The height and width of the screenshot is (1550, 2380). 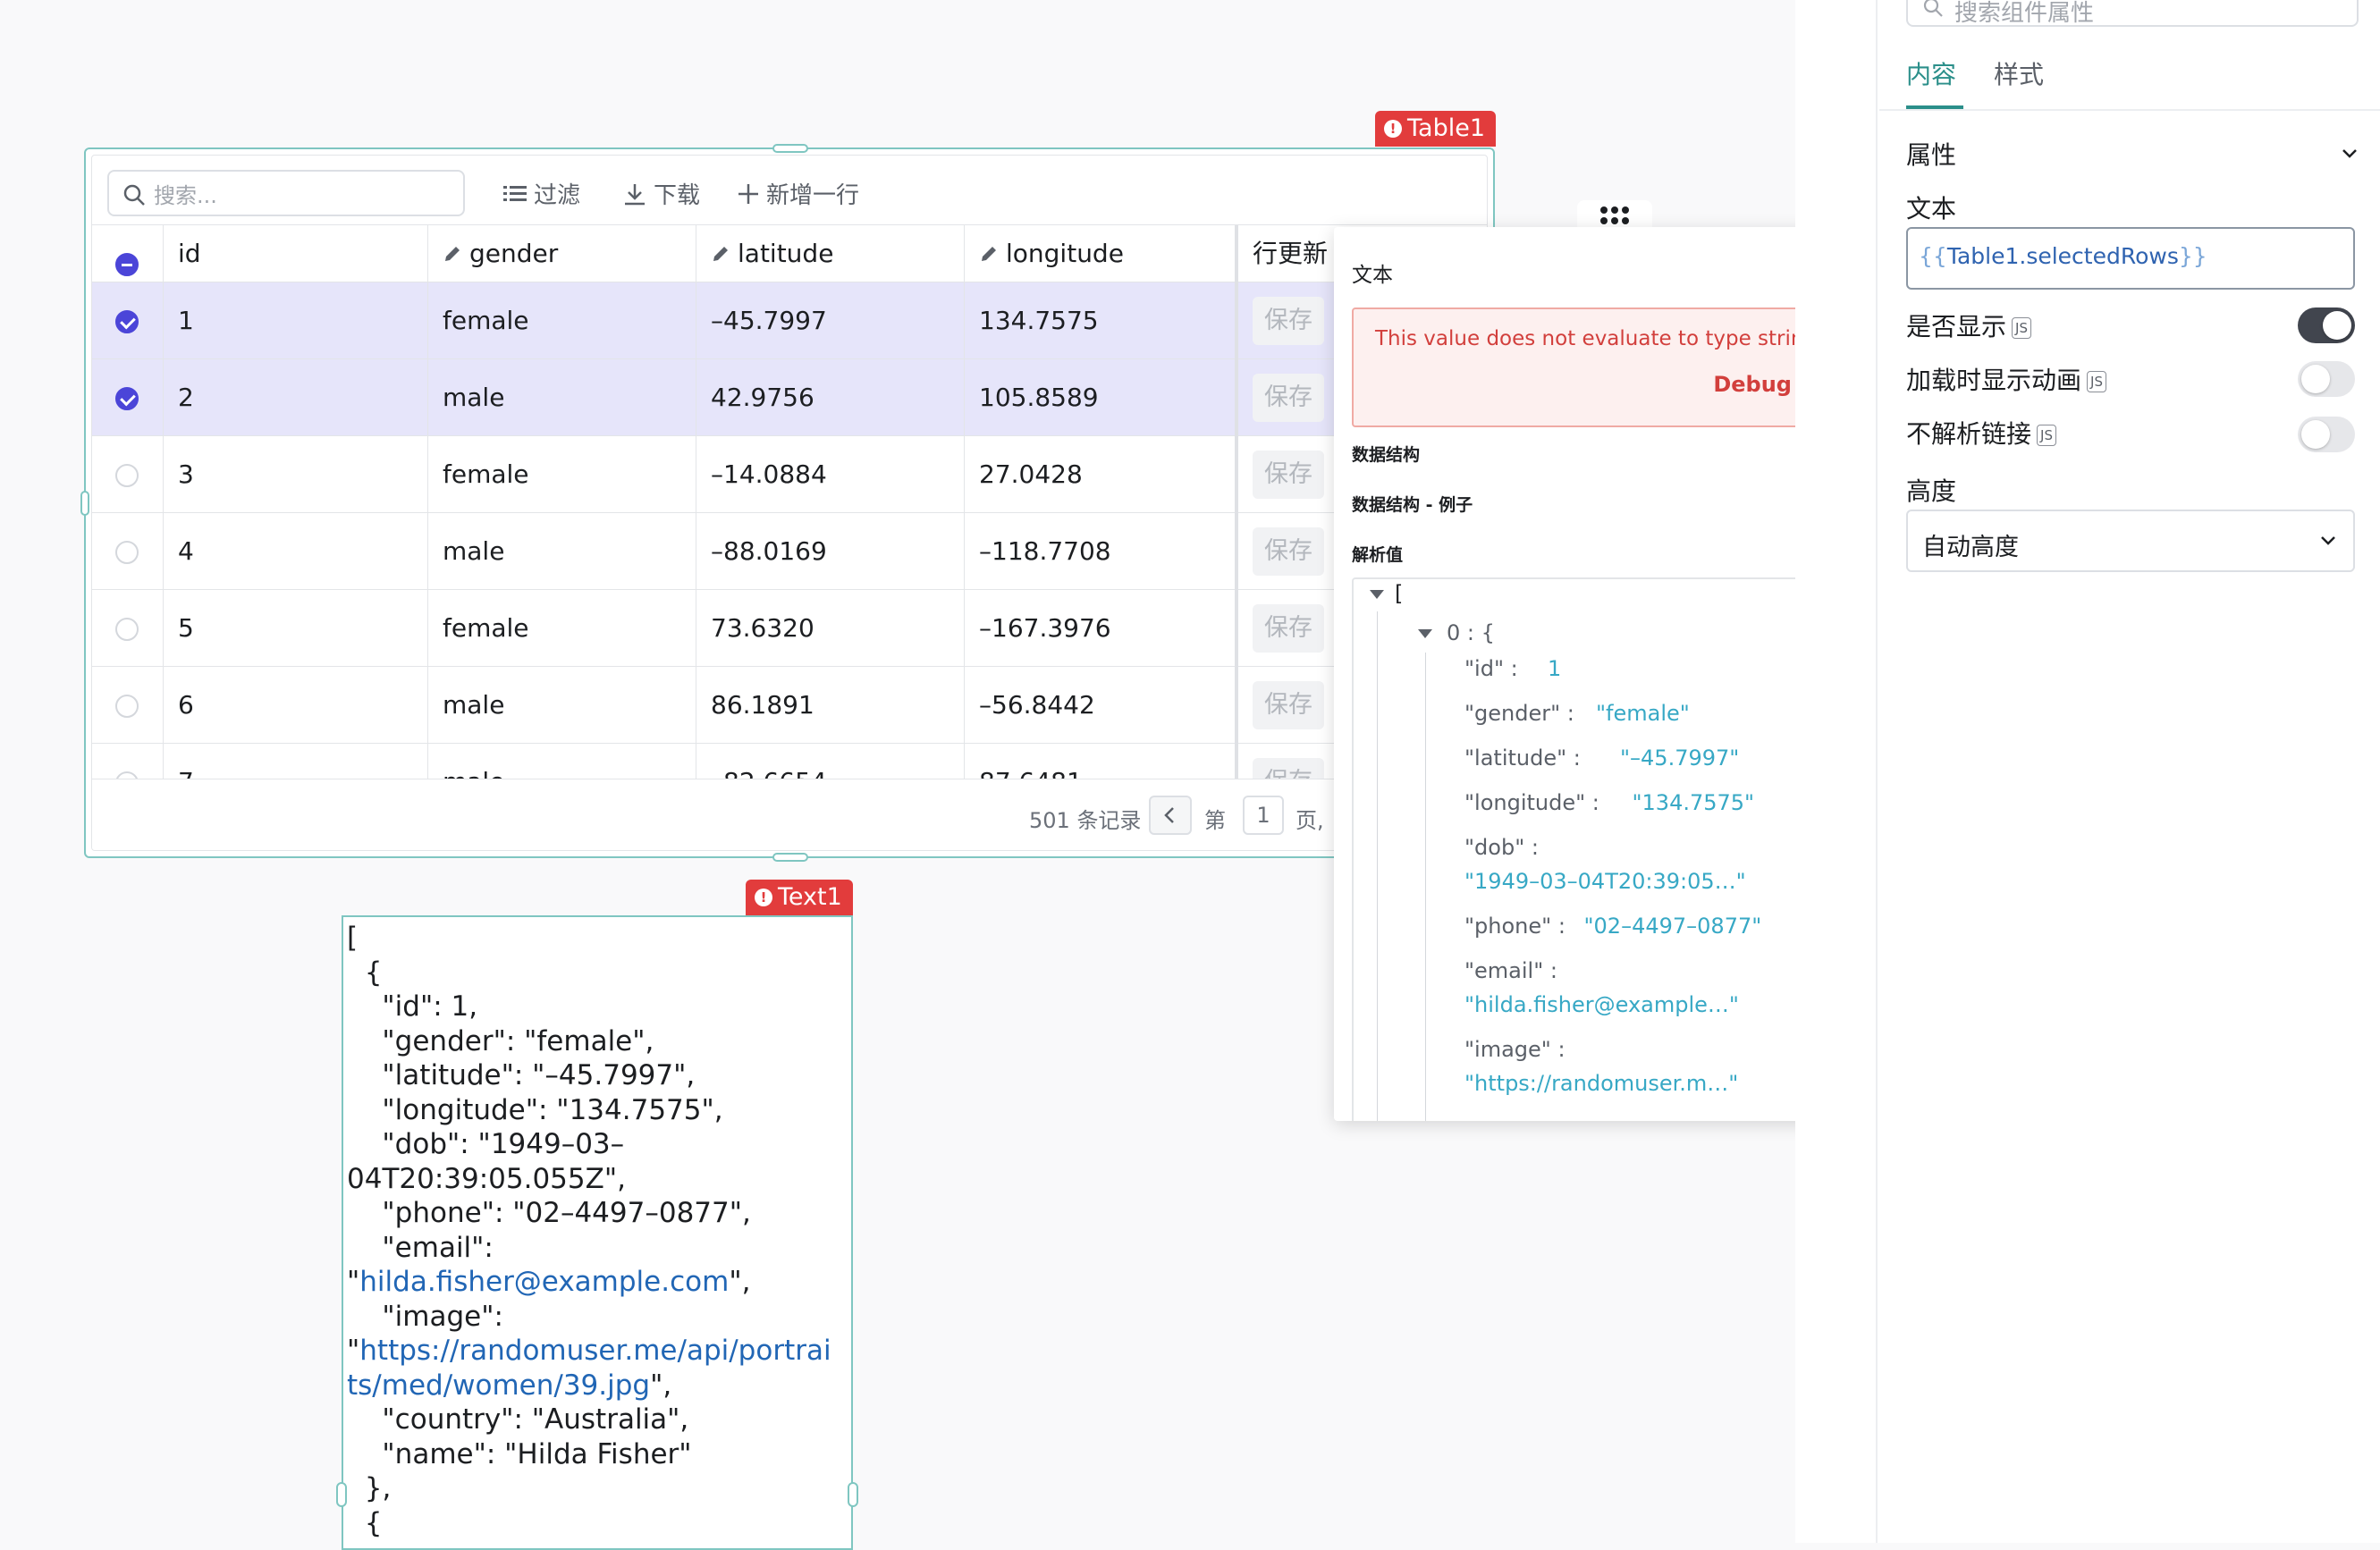 I want to click on table-row: 5 female 73.6320 –167.3976 保存, so click(x=790, y=628).